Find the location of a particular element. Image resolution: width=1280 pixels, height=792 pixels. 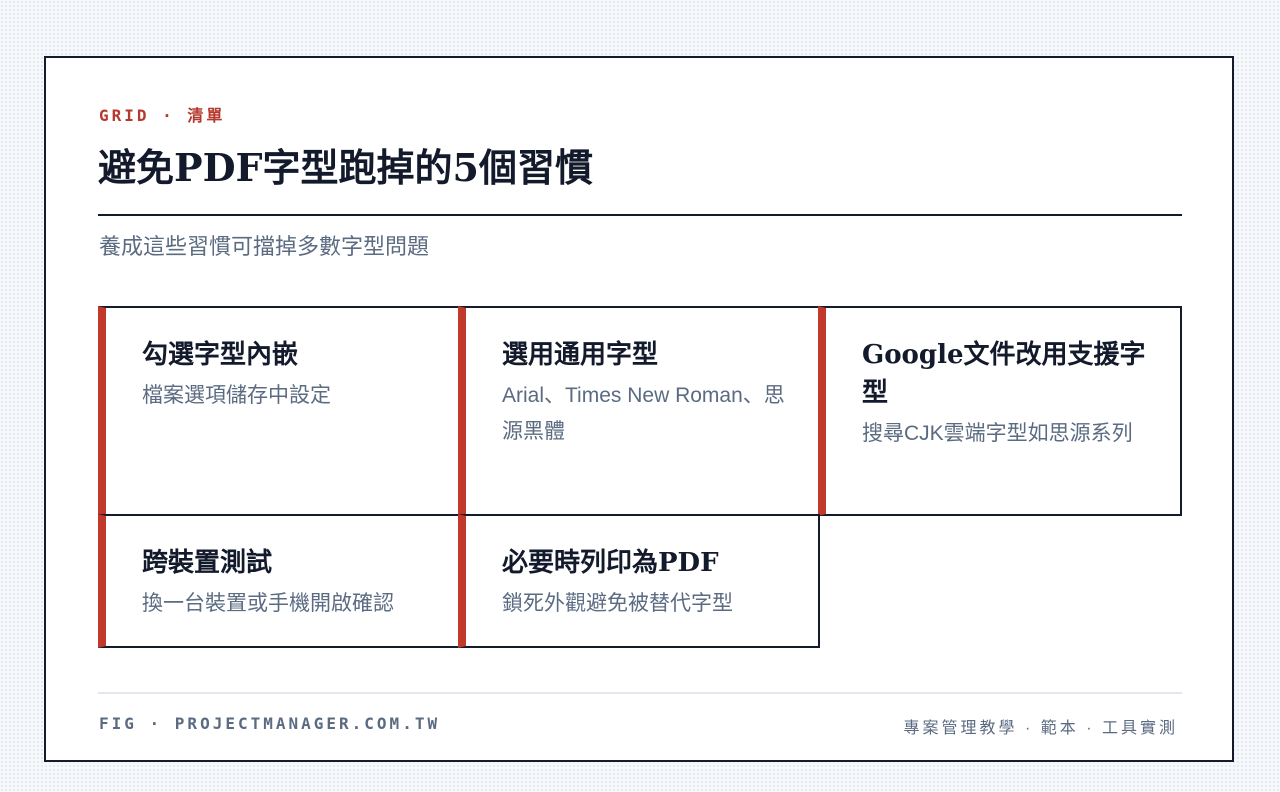

page-title: 避免PDF字型跑掉的5個習慣 is located at coordinates (345, 167).